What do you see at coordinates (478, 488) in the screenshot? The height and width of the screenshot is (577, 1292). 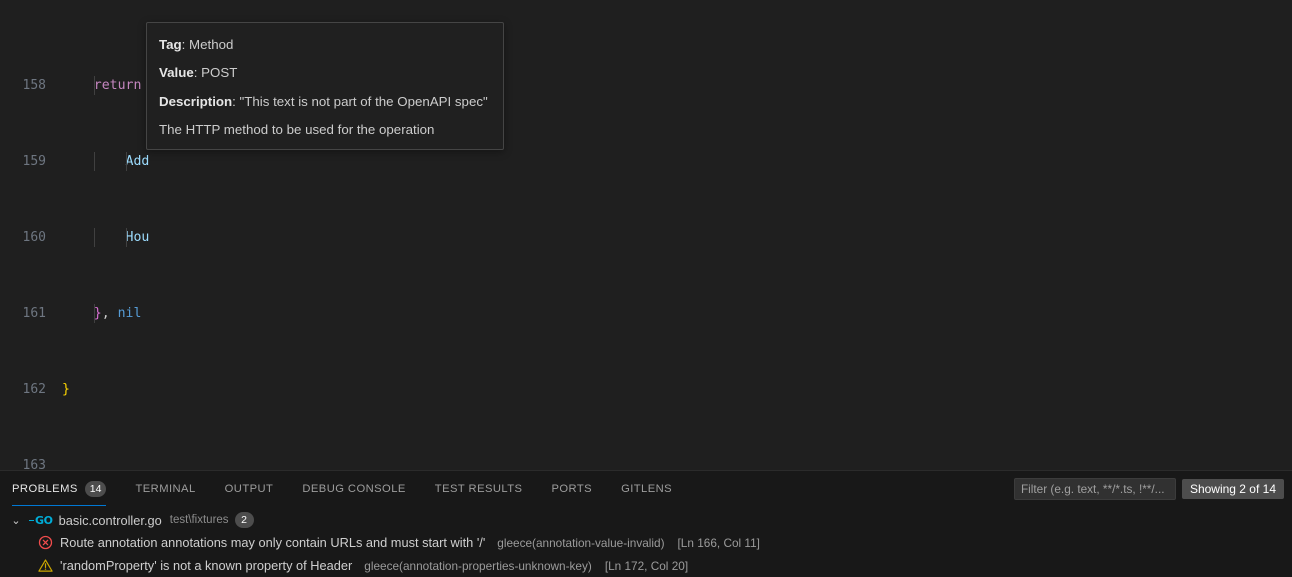 I see `tab-test-results-label: TEST RESULTS` at bounding box center [478, 488].